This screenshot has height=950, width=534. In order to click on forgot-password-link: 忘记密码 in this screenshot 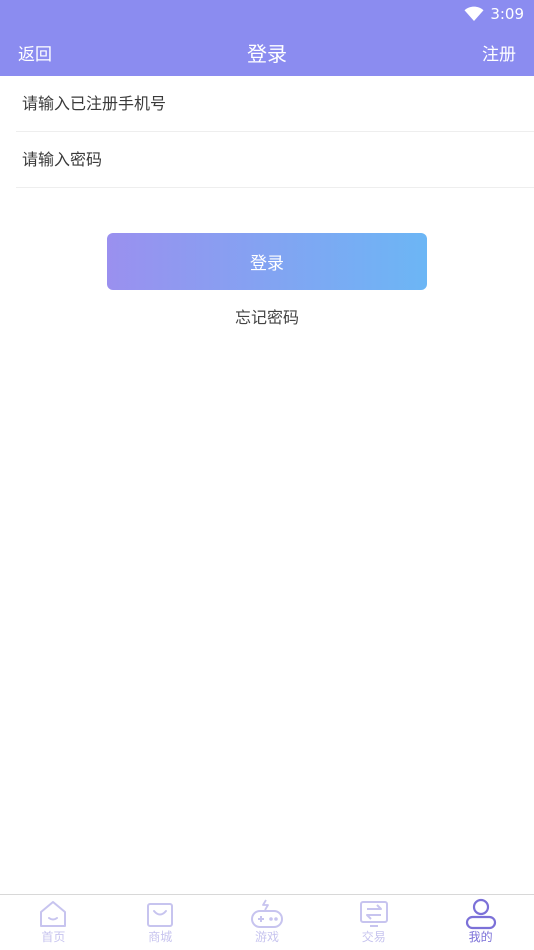, I will do `click(267, 316)`.